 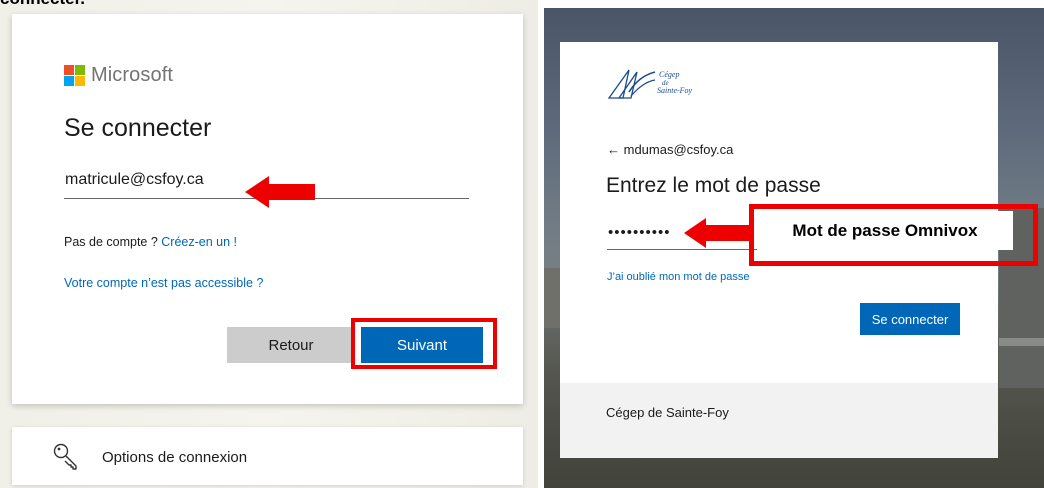 I want to click on svg-text: Cégep, so click(x=669, y=74).